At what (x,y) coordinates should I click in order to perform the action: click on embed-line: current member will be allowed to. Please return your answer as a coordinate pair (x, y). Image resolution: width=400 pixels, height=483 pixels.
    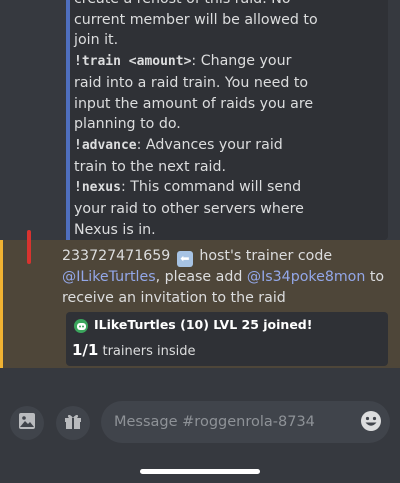
    Looking at the image, I should click on (196, 19).